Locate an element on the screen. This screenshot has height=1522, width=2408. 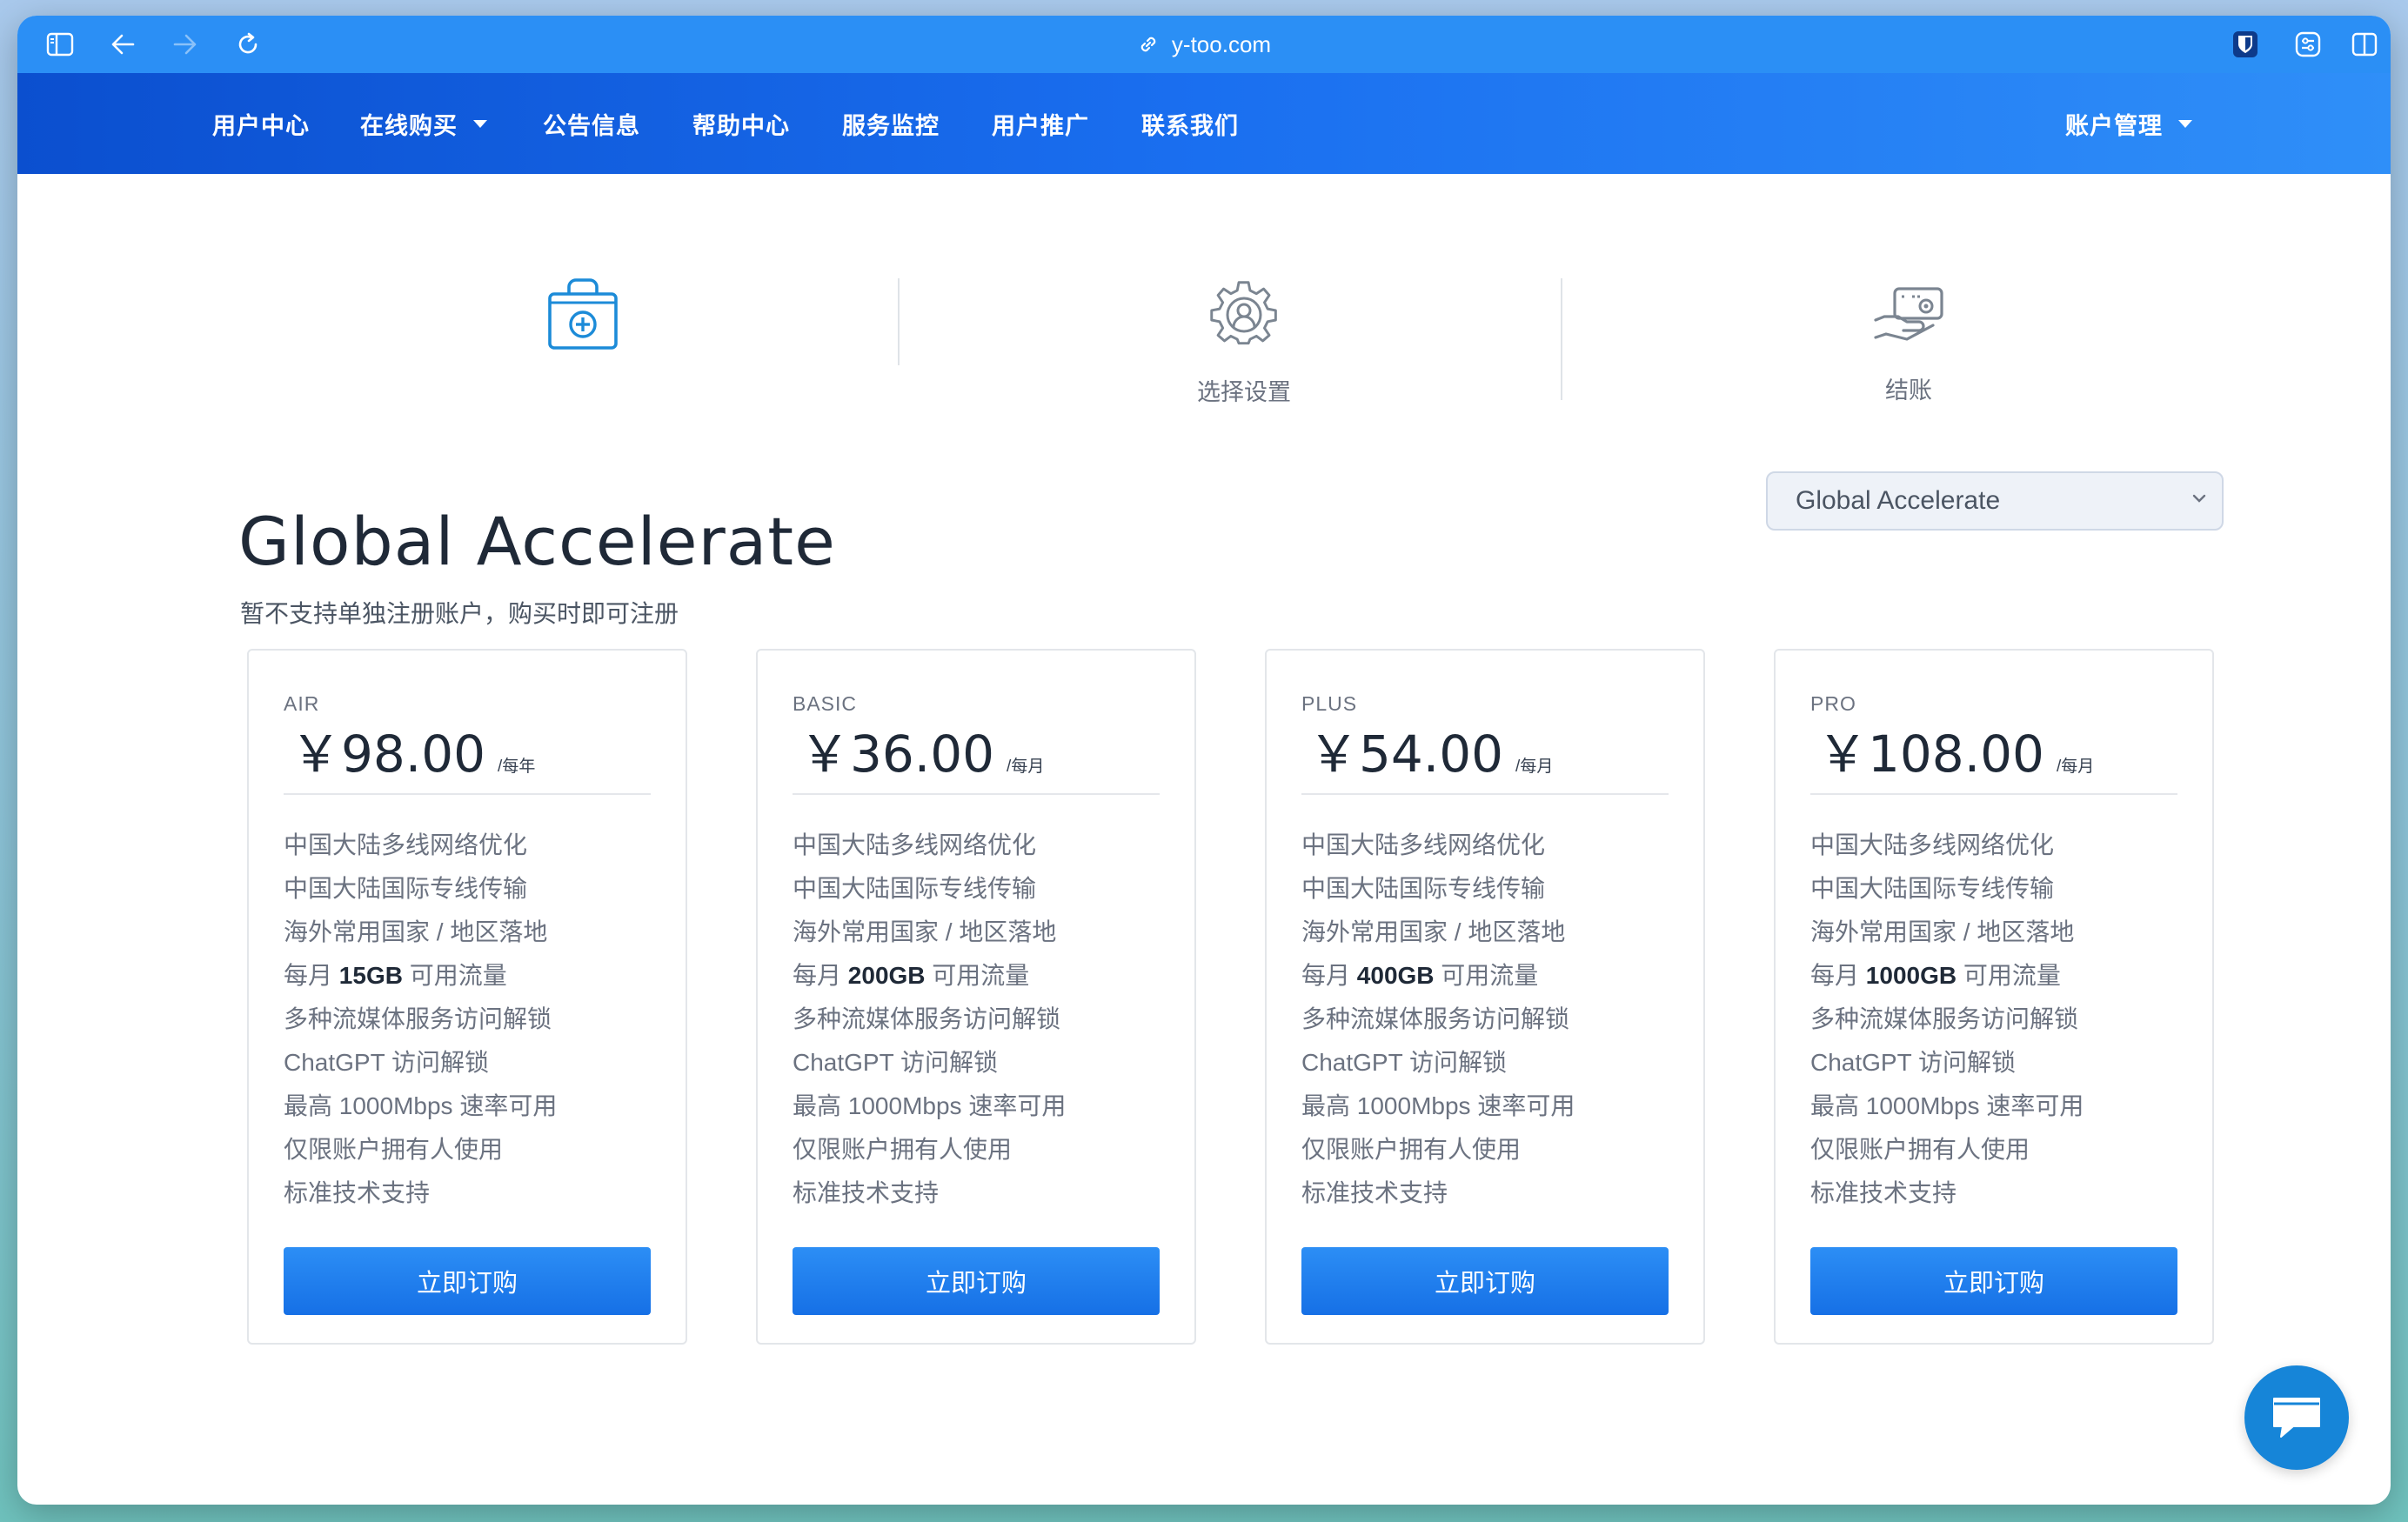
chat-bubble-icon is located at coordinates (2296, 1418).